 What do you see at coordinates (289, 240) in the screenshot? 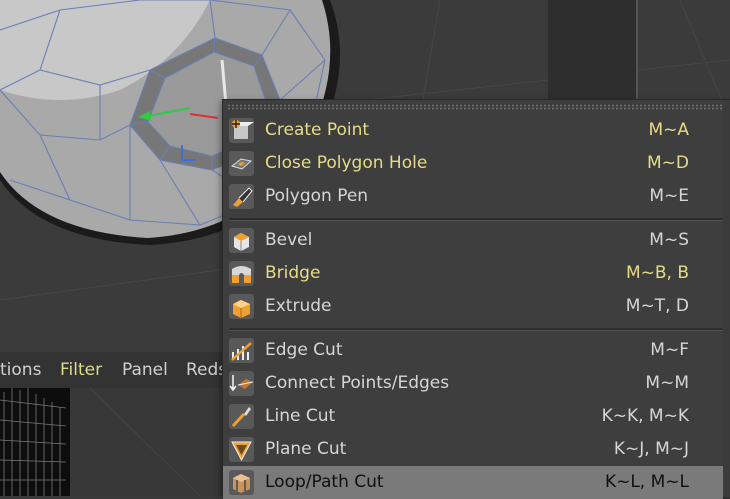
I see `menu-item-label: Bevel` at bounding box center [289, 240].